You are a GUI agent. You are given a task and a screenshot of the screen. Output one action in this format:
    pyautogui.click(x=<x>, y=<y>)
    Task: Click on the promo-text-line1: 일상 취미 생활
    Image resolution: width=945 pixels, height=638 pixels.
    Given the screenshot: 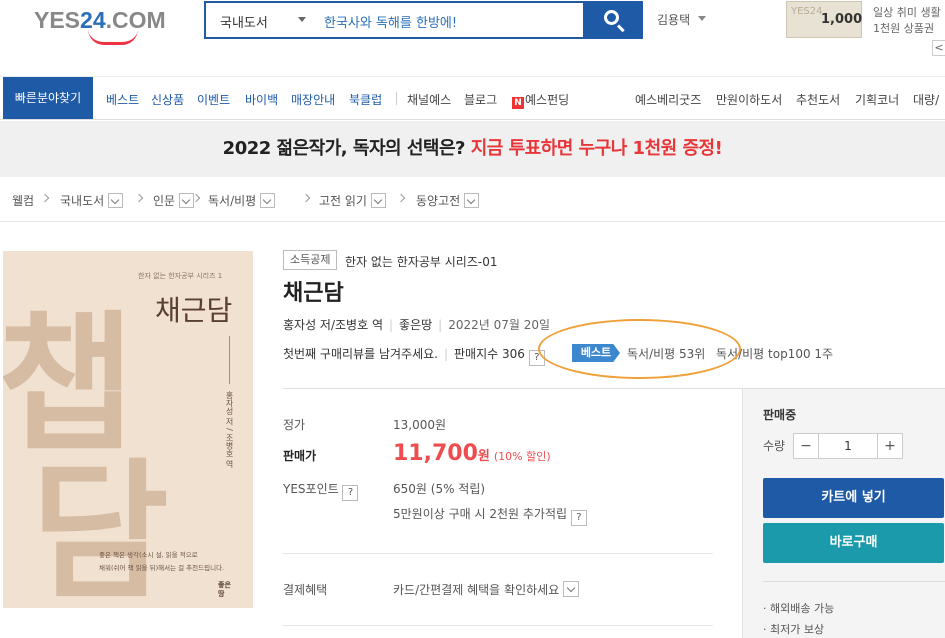 What is the action you would take?
    pyautogui.click(x=907, y=12)
    